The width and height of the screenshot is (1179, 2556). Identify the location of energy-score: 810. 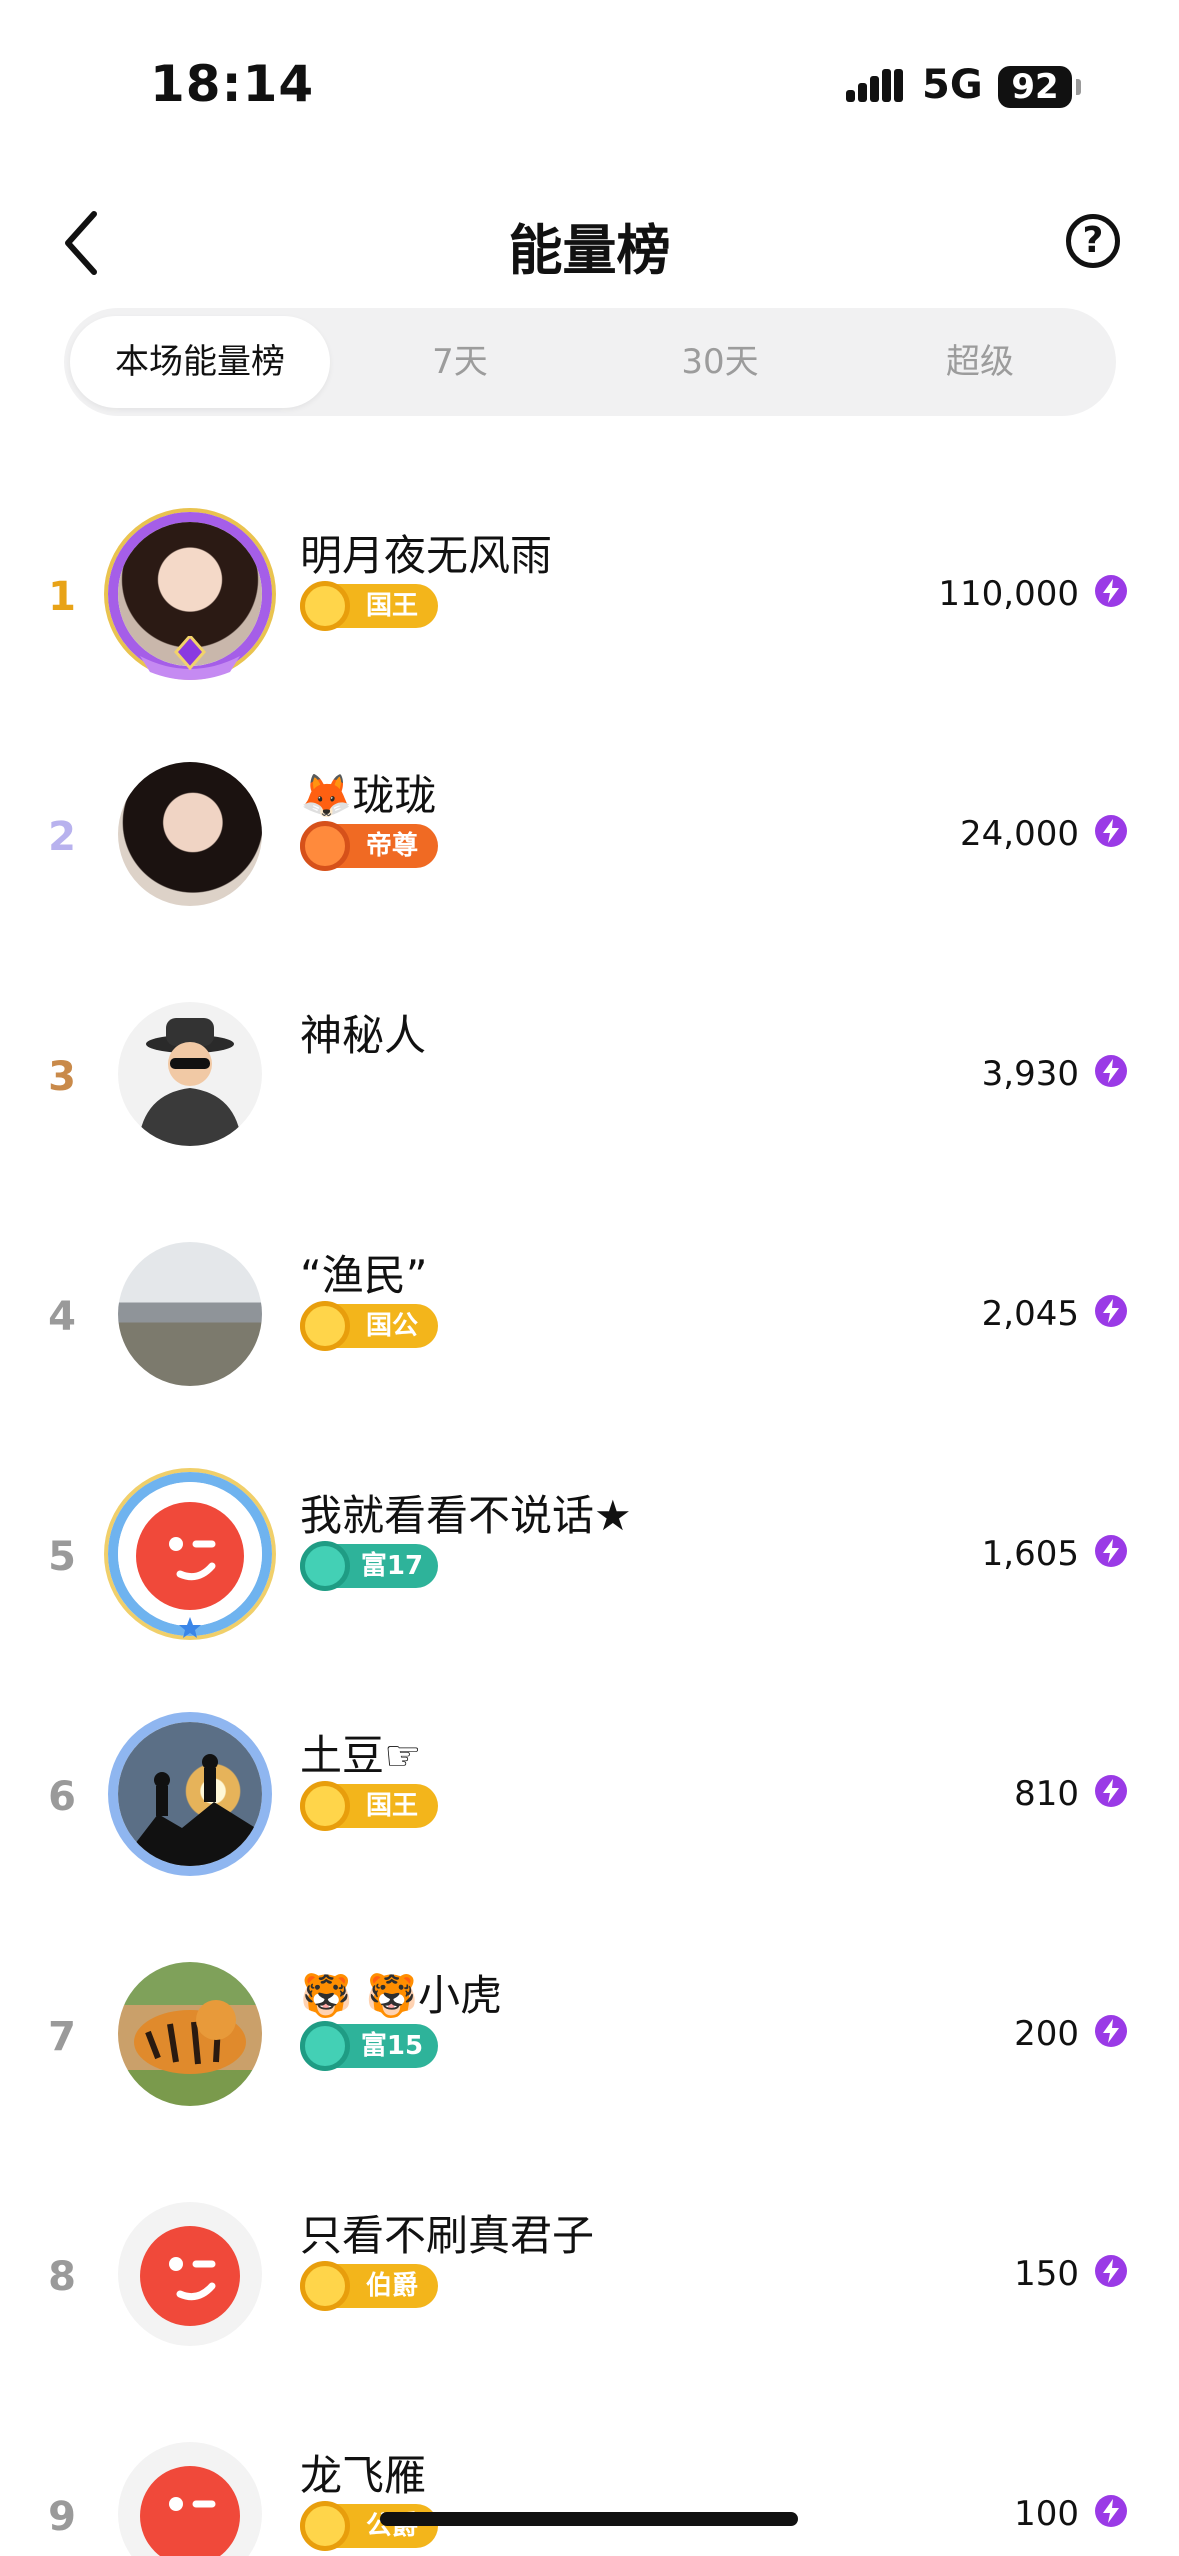
(1046, 1794).